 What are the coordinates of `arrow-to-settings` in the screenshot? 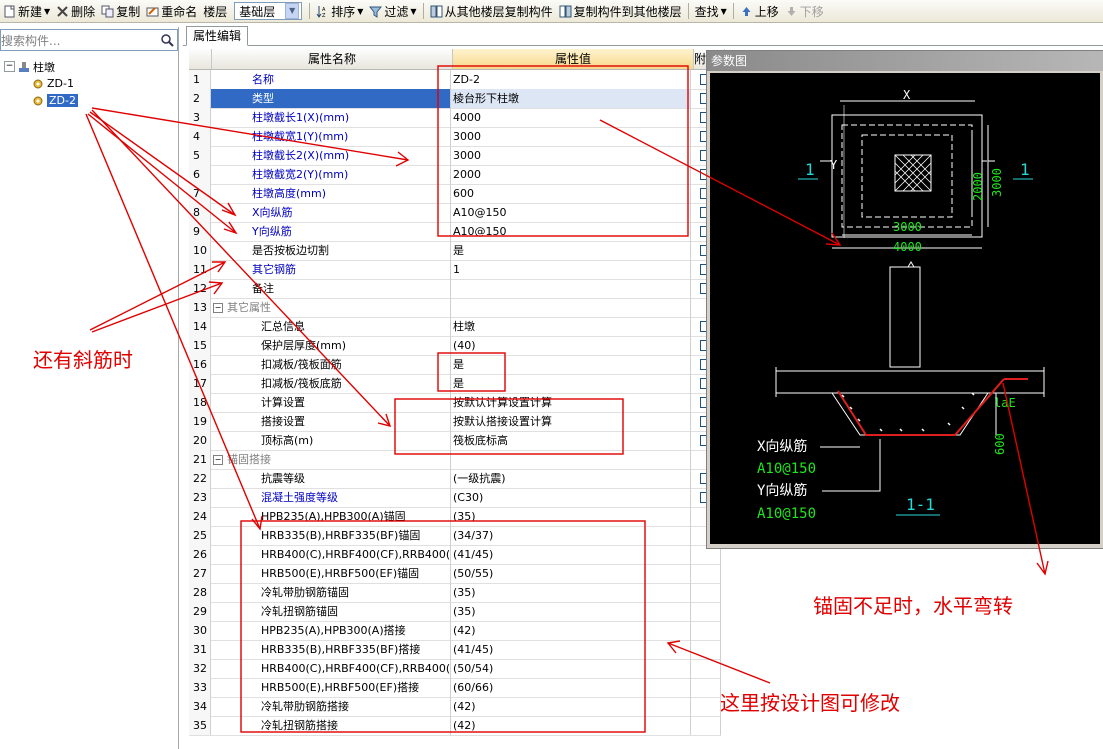 It's located at (241, 268).